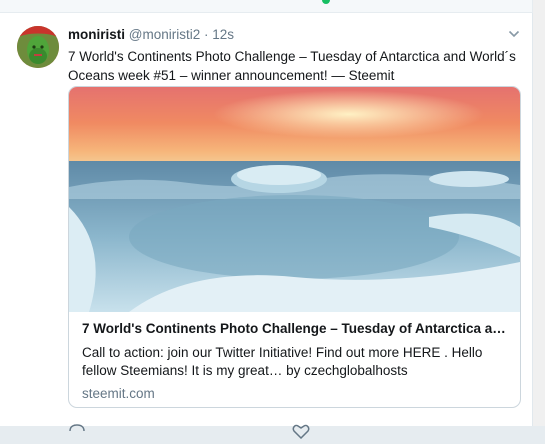  What do you see at coordinates (301, 431) in the screenshot?
I see `like-icon` at bounding box center [301, 431].